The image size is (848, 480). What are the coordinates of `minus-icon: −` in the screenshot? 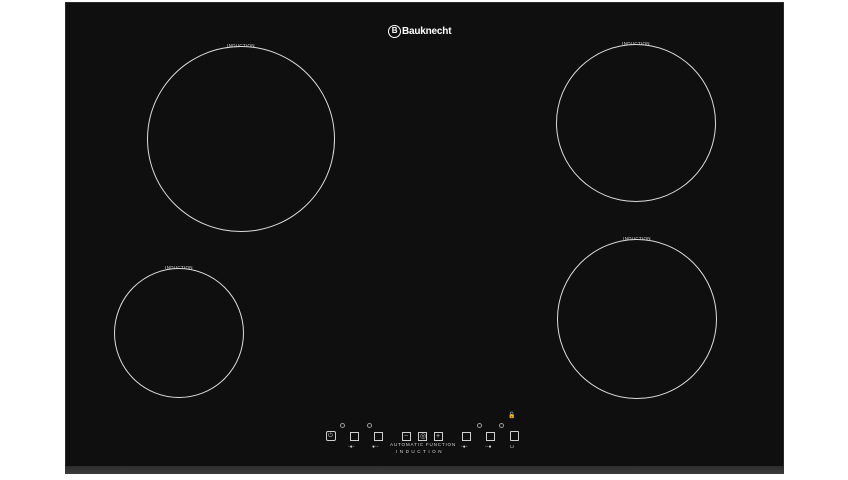 It's located at (406, 436).